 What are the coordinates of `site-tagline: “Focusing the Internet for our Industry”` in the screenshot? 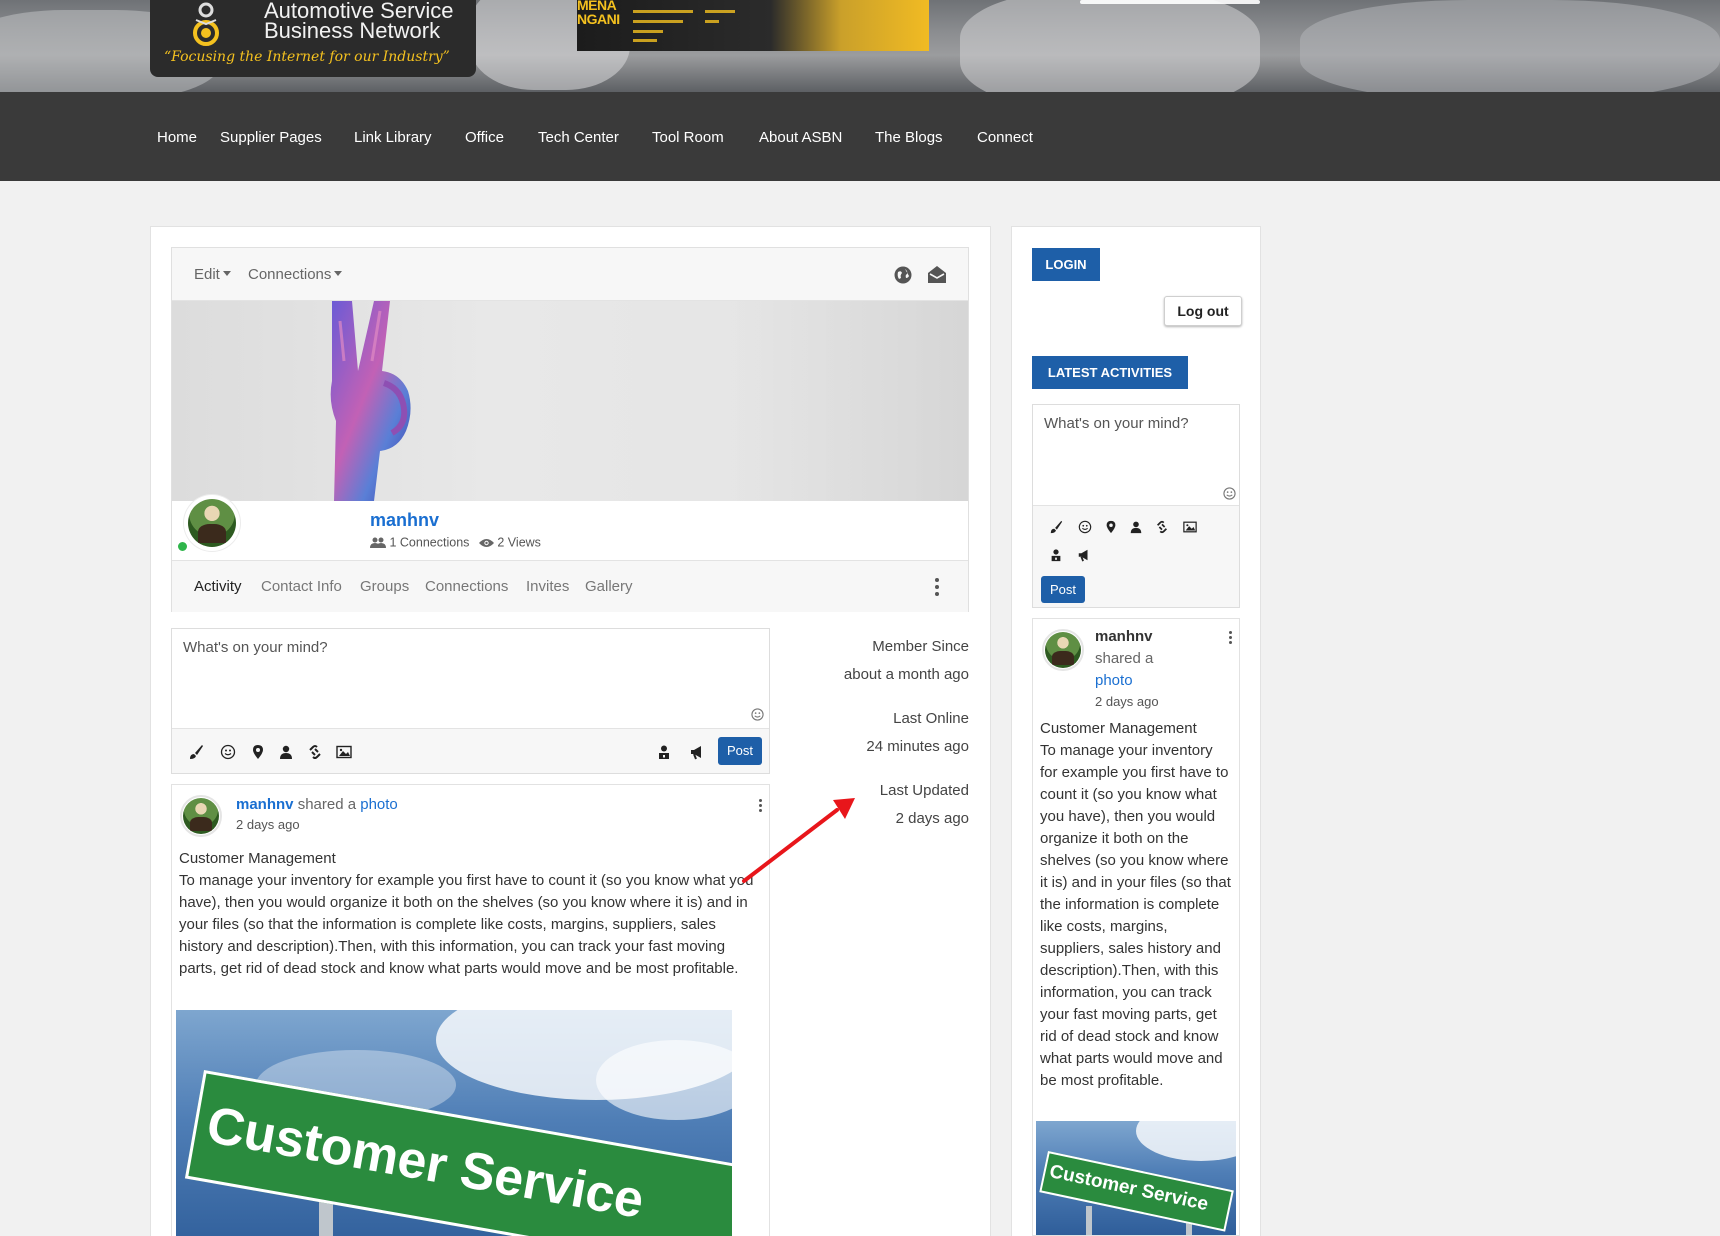 It's located at (307, 57).